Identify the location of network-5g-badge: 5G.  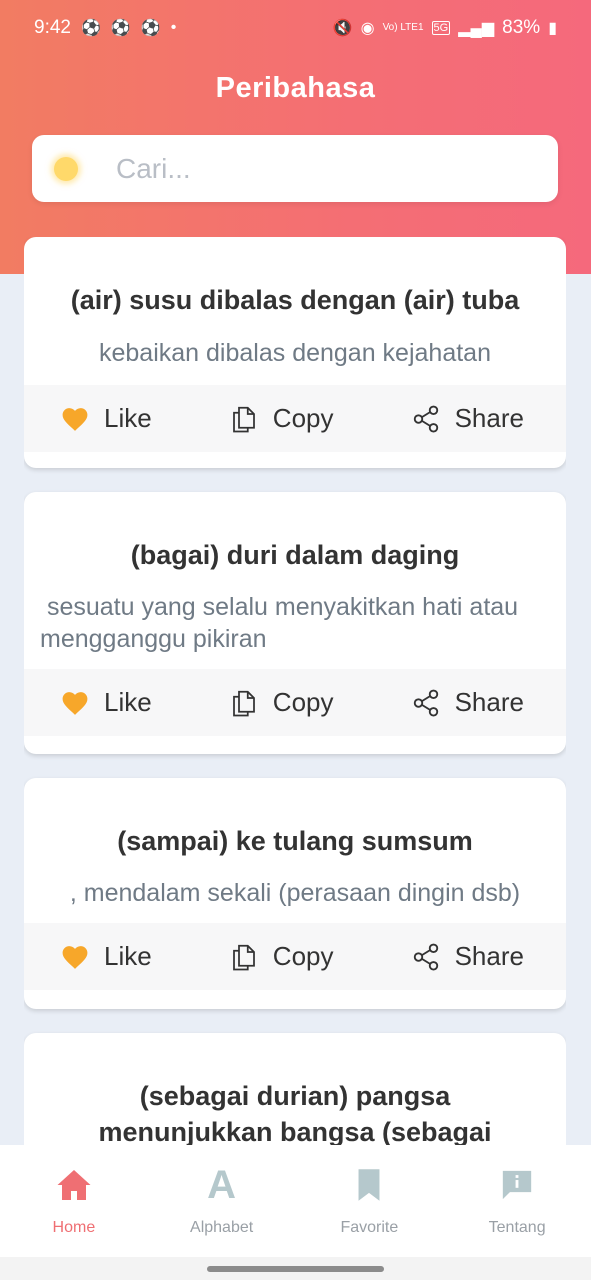
(441, 28).